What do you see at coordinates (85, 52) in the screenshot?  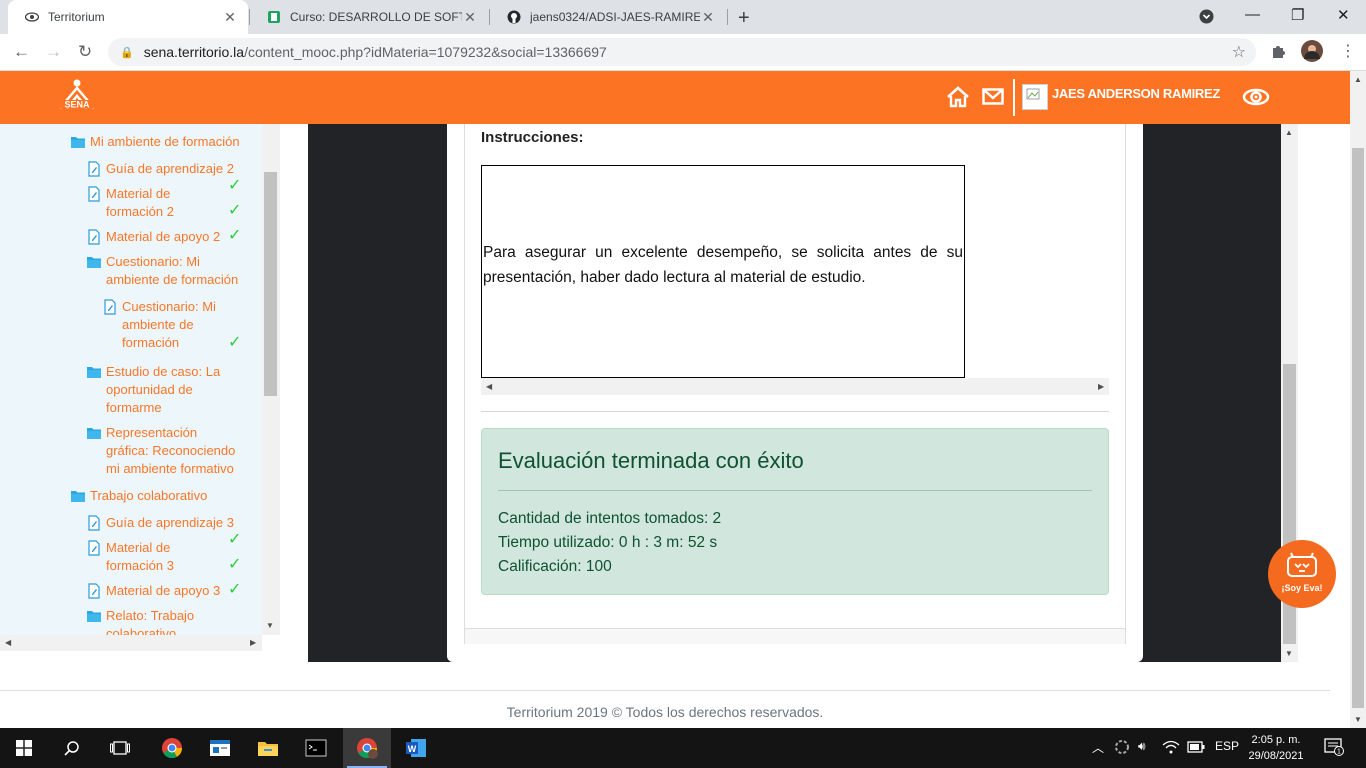 I see `reload-icon: ↻` at bounding box center [85, 52].